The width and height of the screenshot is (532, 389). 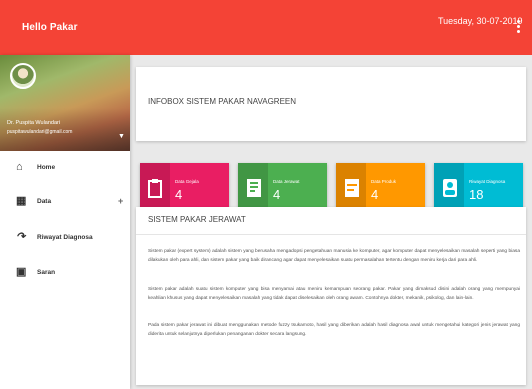 What do you see at coordinates (476, 194) in the screenshot?
I see `stat-value: 18` at bounding box center [476, 194].